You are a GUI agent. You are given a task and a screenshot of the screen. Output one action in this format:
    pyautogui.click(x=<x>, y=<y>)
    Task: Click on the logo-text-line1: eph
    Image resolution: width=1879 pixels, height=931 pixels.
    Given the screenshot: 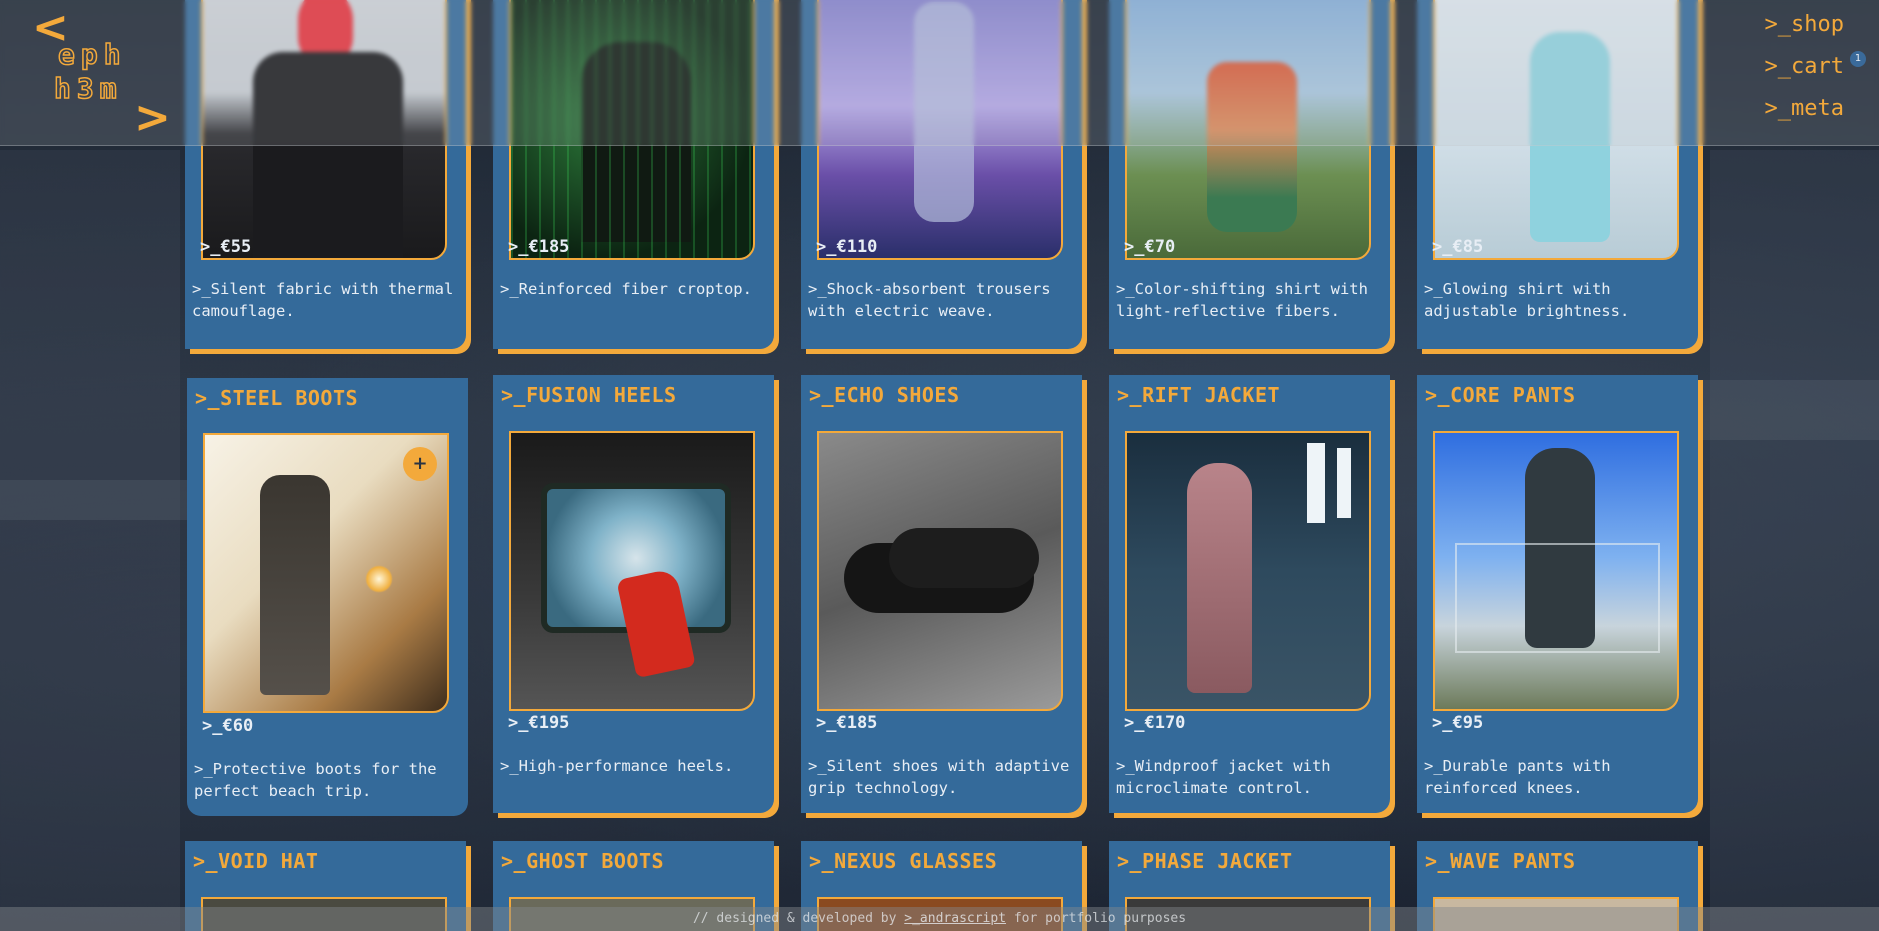 What is the action you would take?
    pyautogui.click(x=92, y=54)
    